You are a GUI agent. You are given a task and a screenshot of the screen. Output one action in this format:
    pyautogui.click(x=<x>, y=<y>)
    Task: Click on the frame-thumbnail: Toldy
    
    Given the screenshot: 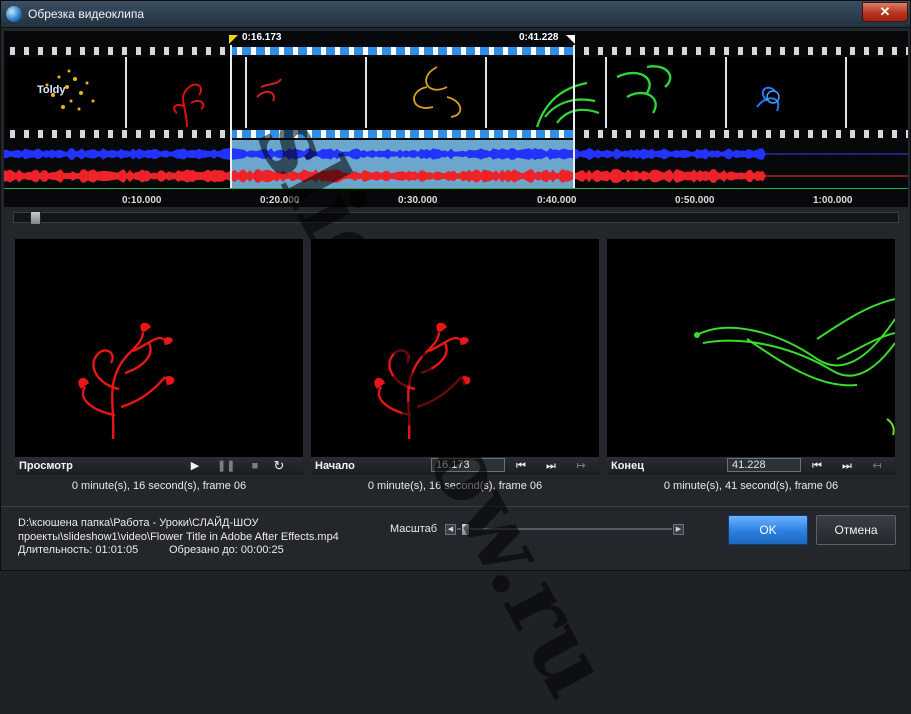 What is the action you would take?
    pyautogui.click(x=67, y=92)
    